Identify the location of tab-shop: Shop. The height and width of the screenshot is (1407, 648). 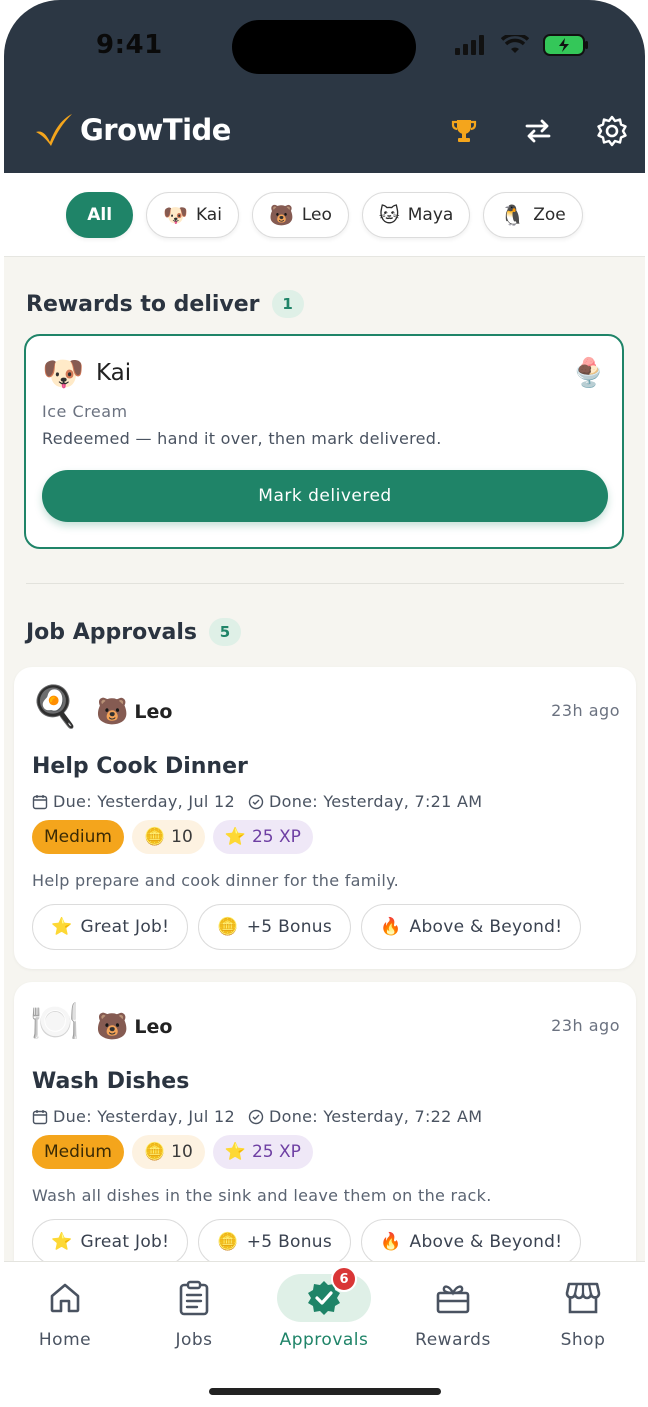
(583, 1312).